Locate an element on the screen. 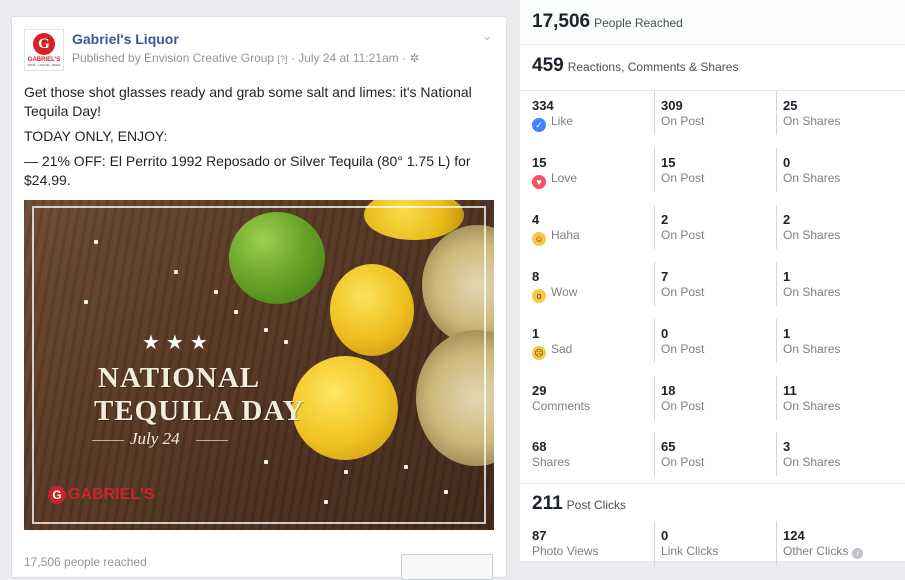 The height and width of the screenshot is (580, 905). stars-decoration: ★★★ is located at coordinates (178, 343).